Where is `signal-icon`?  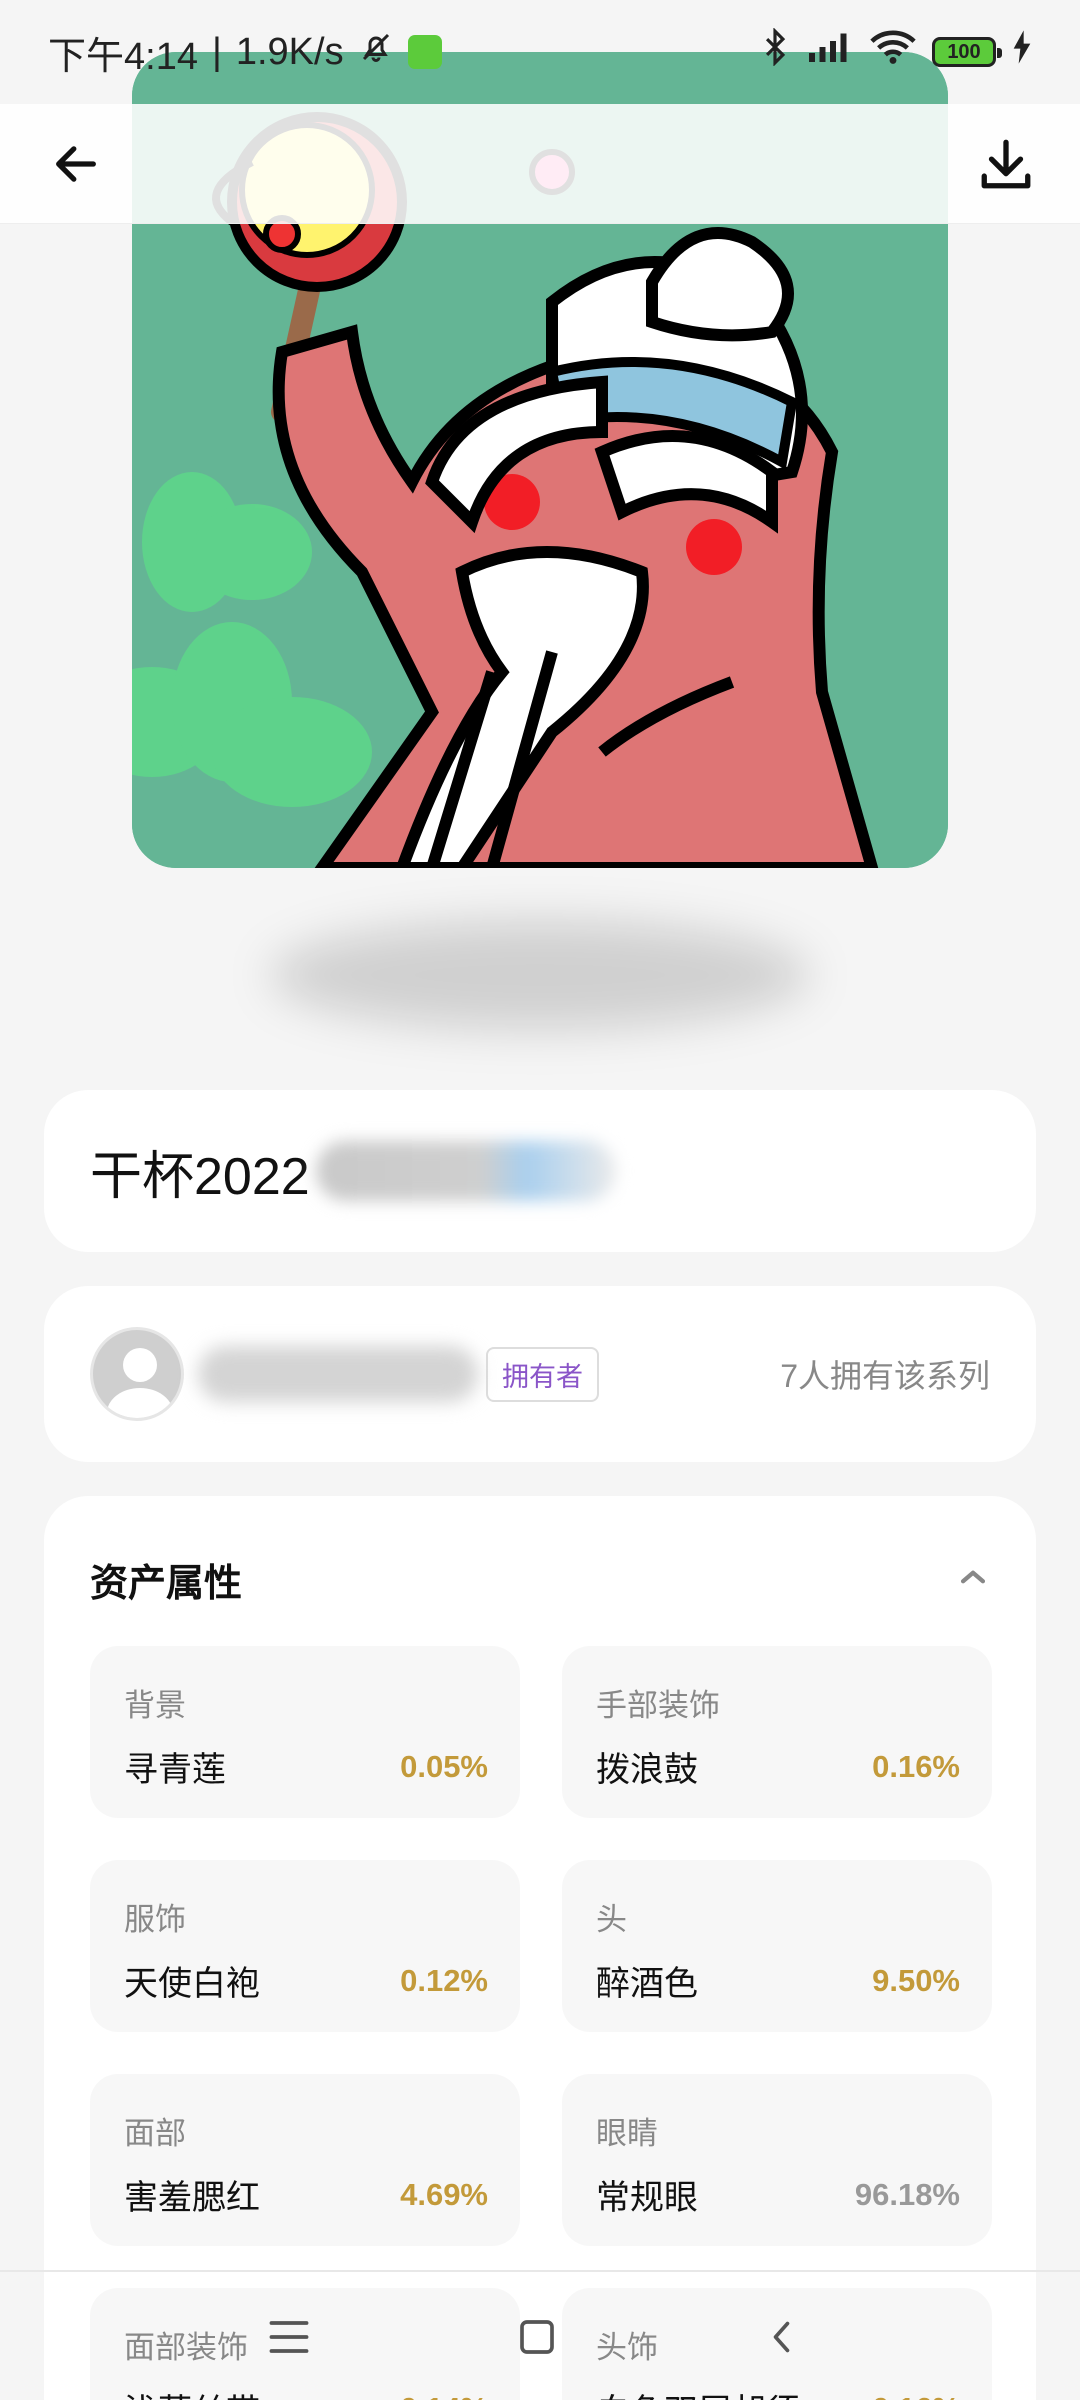 signal-icon is located at coordinates (830, 52).